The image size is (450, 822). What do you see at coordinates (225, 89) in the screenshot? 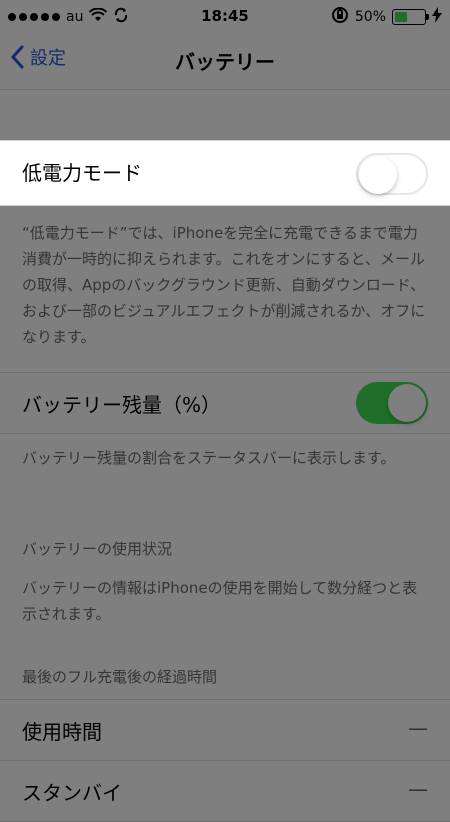
I see `nav-separator` at bounding box center [225, 89].